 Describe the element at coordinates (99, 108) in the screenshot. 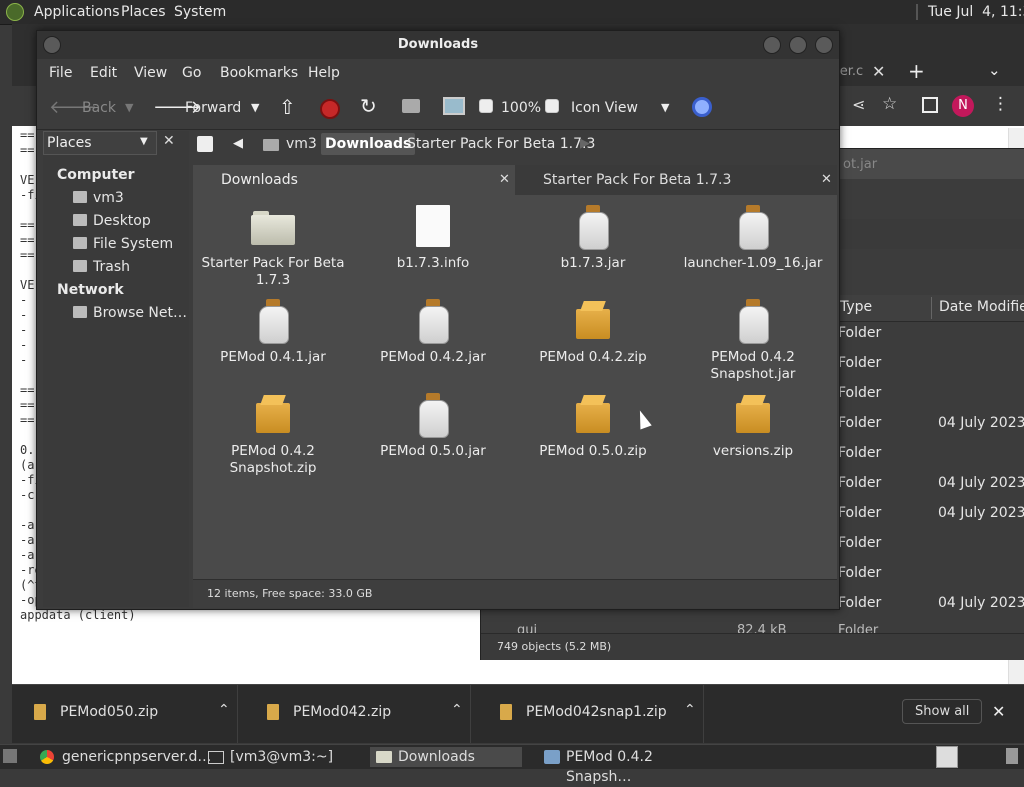

I see `back-button: Back` at that location.